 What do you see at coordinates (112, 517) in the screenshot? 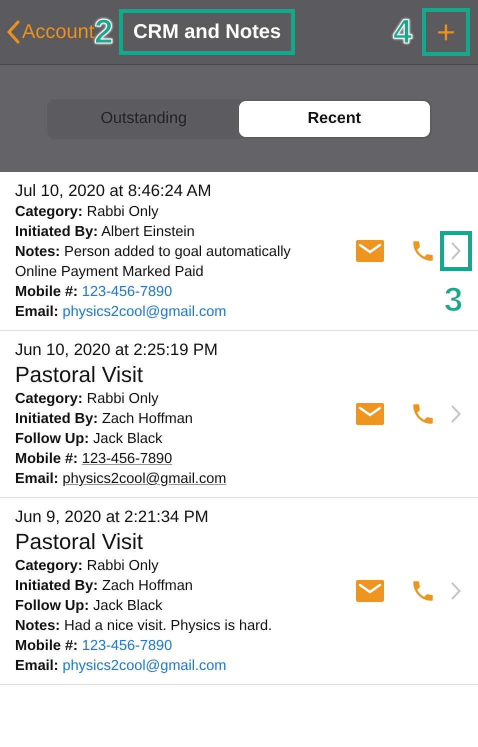
I see `entry-date: Jun 9, 2020 at 2:21:34 PM` at bounding box center [112, 517].